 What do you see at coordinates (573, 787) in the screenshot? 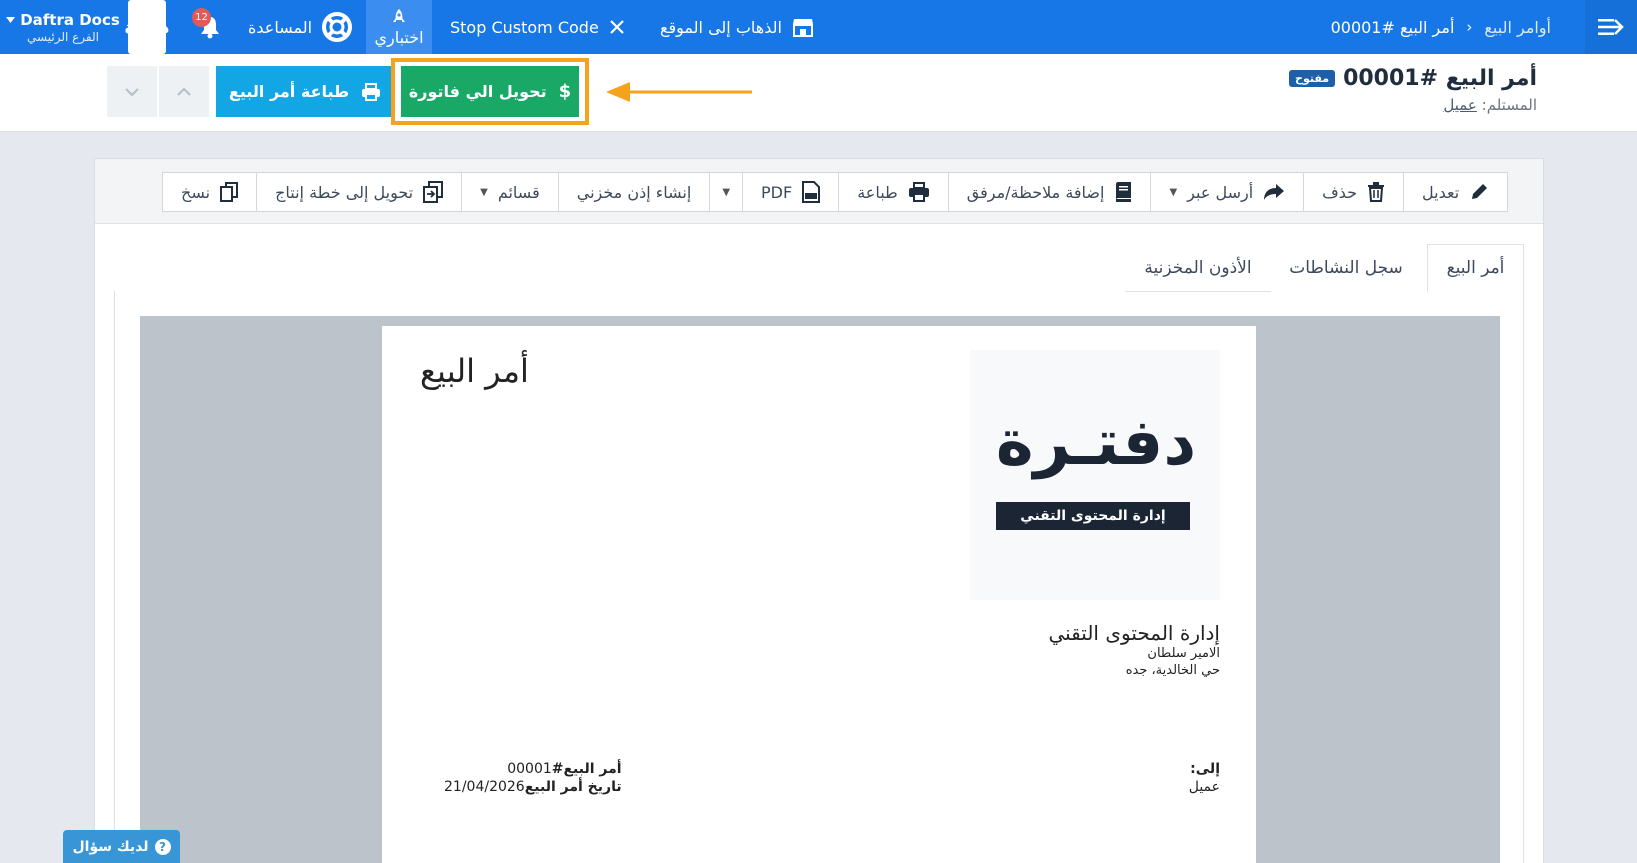
I see `so-date-label: تاريخ أمر البيع` at bounding box center [573, 787].